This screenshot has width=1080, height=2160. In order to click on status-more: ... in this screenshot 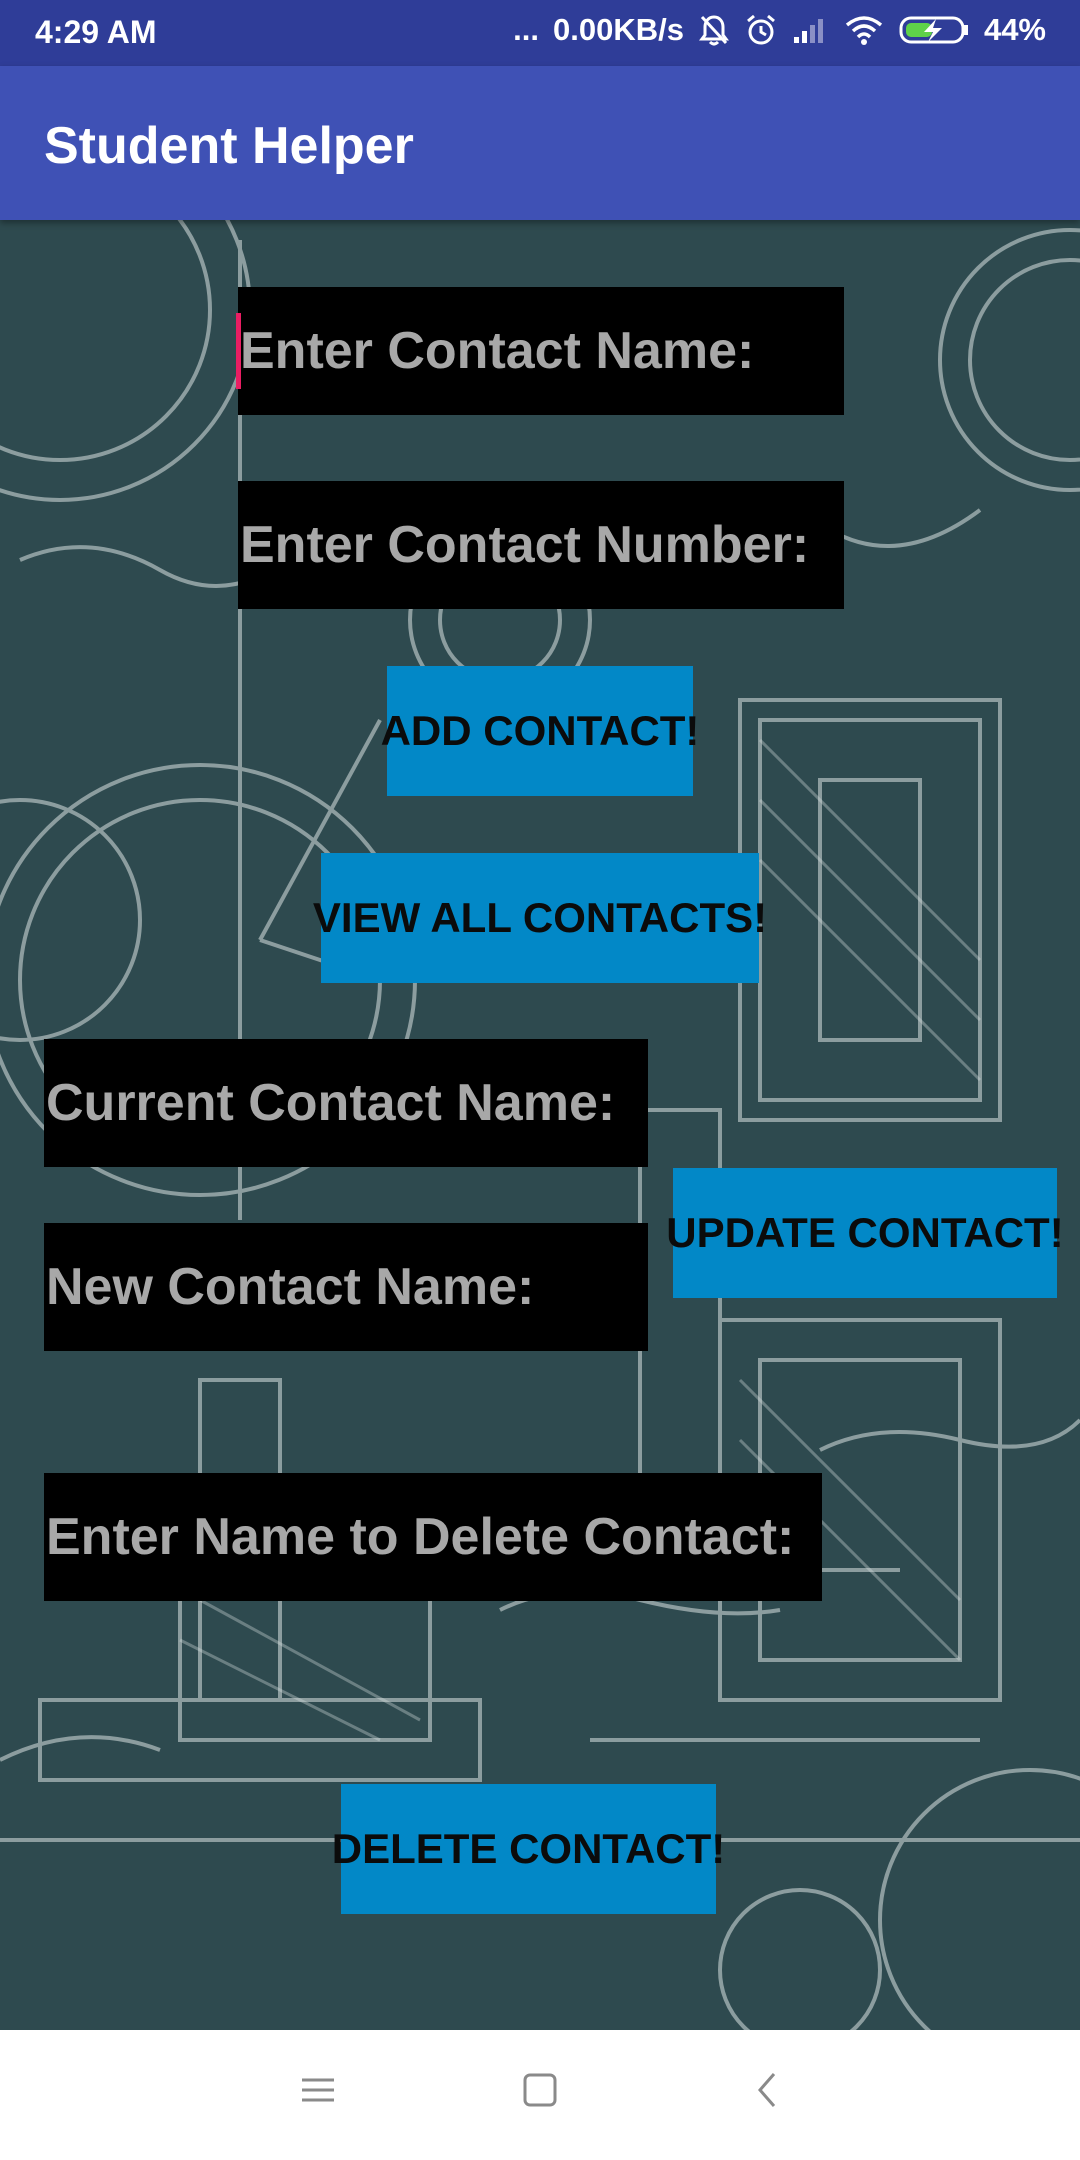, I will do `click(526, 29)`.